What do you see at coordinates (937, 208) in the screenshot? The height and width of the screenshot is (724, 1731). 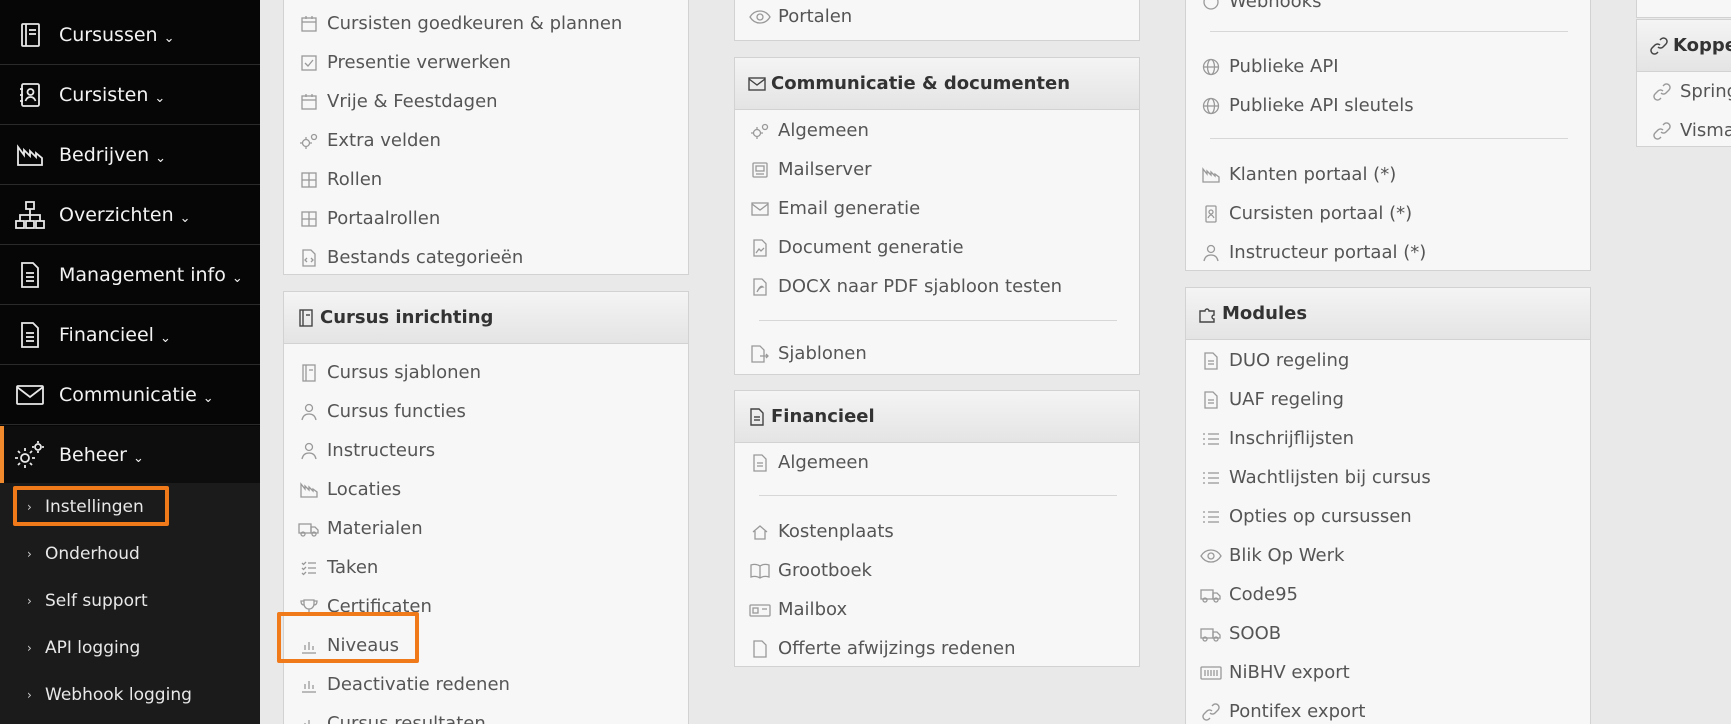 I see `list-item: Email generatie` at bounding box center [937, 208].